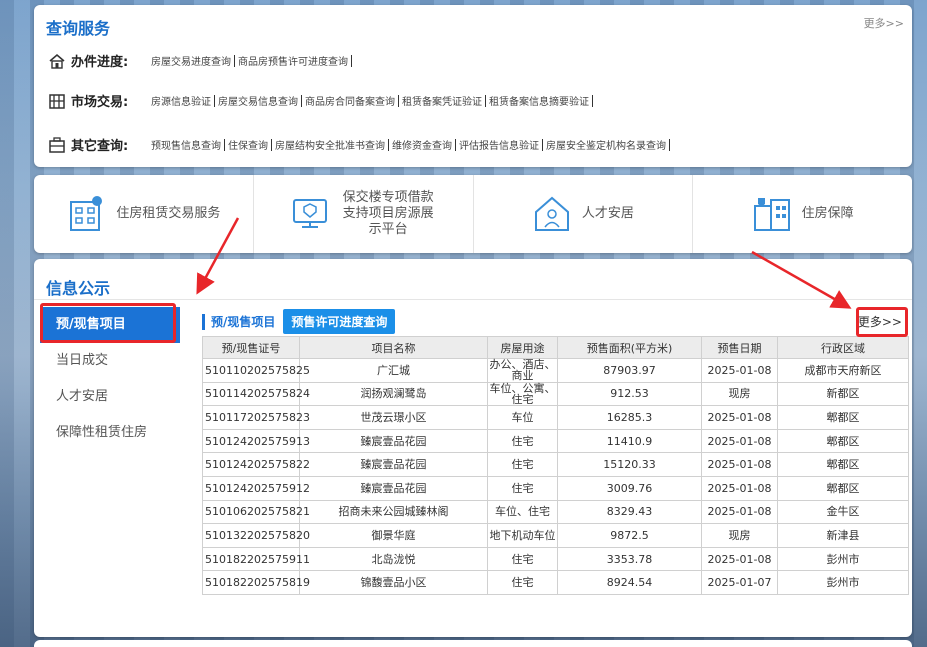  Describe the element at coordinates (393, 394) in the screenshot. I see `table-cell: 润扬观澜鹭岛` at that location.